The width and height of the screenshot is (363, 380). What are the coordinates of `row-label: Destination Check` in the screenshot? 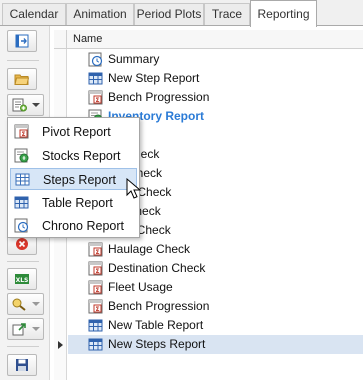 It's located at (157, 268).